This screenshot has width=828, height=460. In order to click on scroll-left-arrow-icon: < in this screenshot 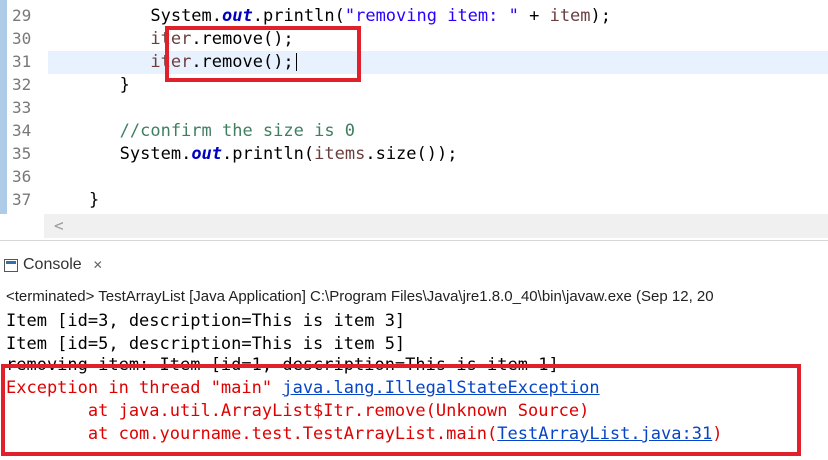, I will do `click(59, 225)`.